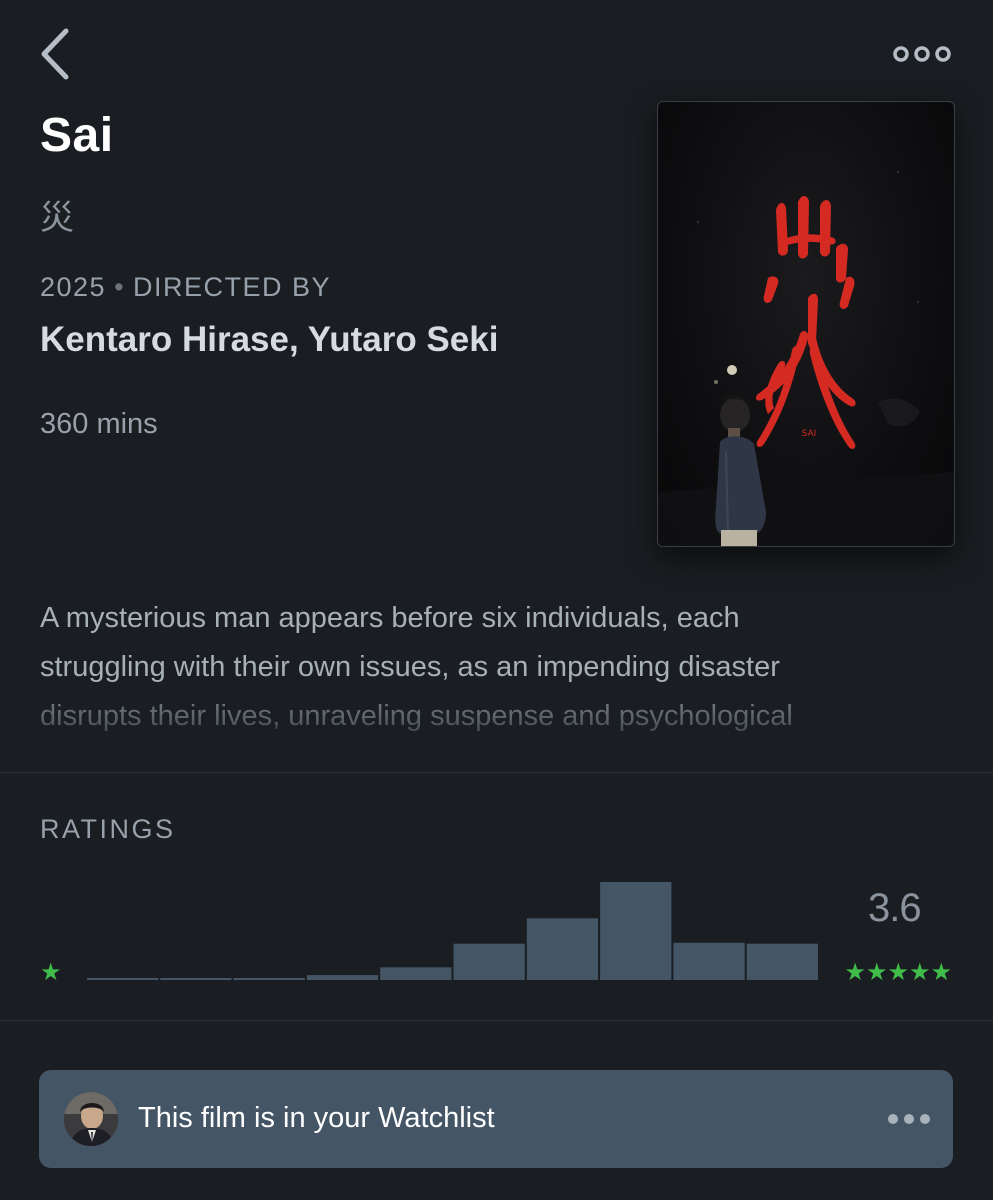  I want to click on histogram-bar-4.5, so click(709, 961).